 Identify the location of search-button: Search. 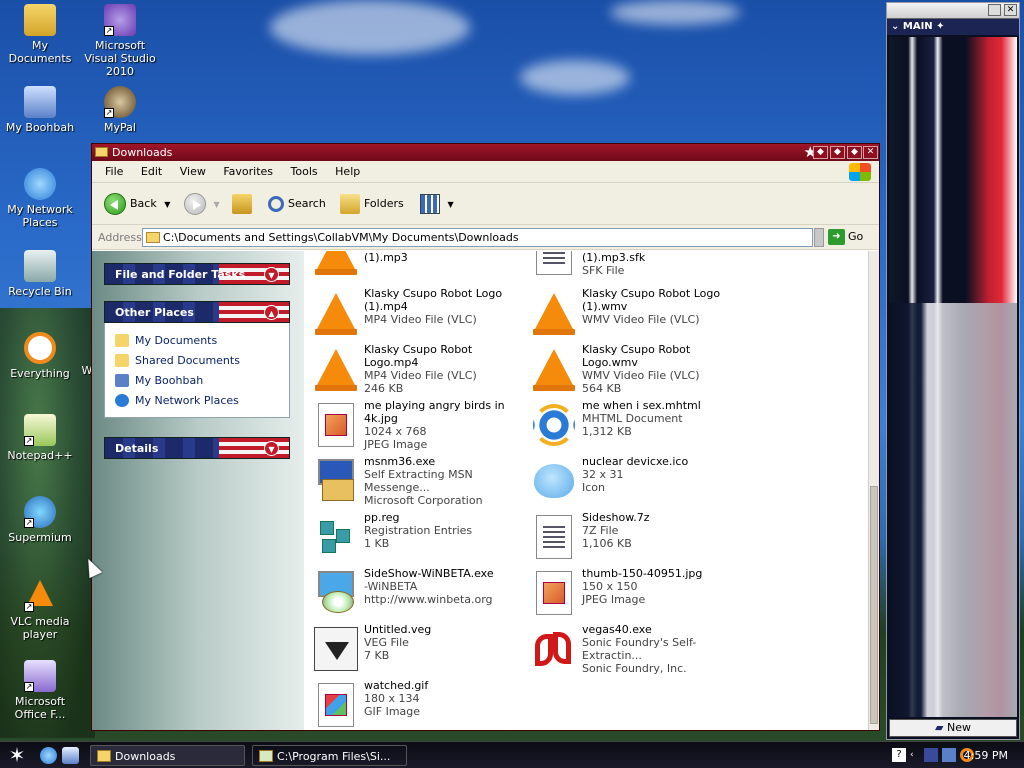
(297, 205).